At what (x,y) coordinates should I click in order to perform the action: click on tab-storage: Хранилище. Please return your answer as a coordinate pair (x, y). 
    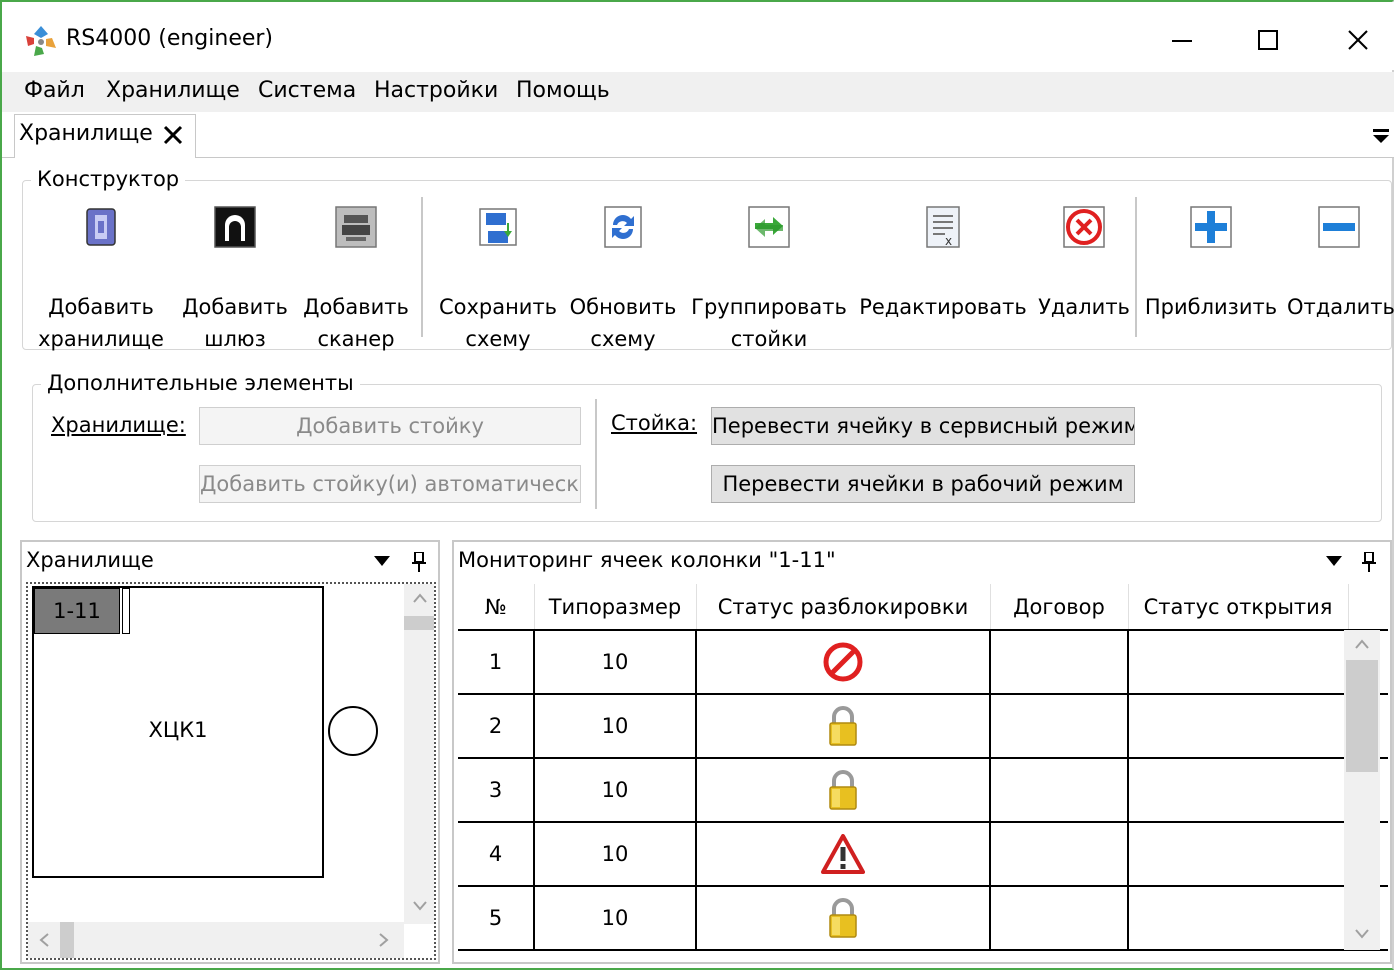
    Looking at the image, I should click on (105, 136).